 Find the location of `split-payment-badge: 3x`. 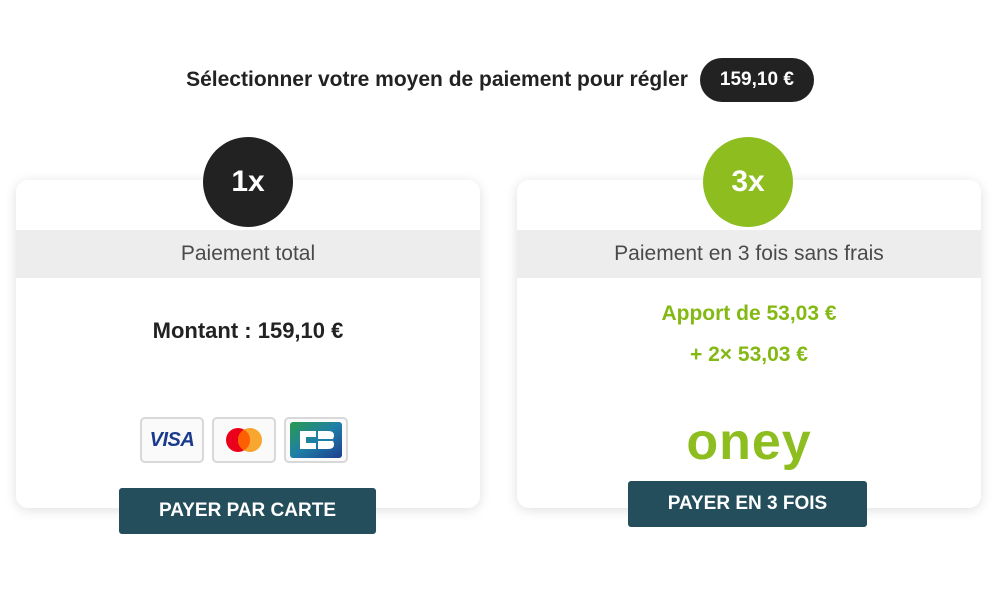

split-payment-badge: 3x is located at coordinates (748, 182).